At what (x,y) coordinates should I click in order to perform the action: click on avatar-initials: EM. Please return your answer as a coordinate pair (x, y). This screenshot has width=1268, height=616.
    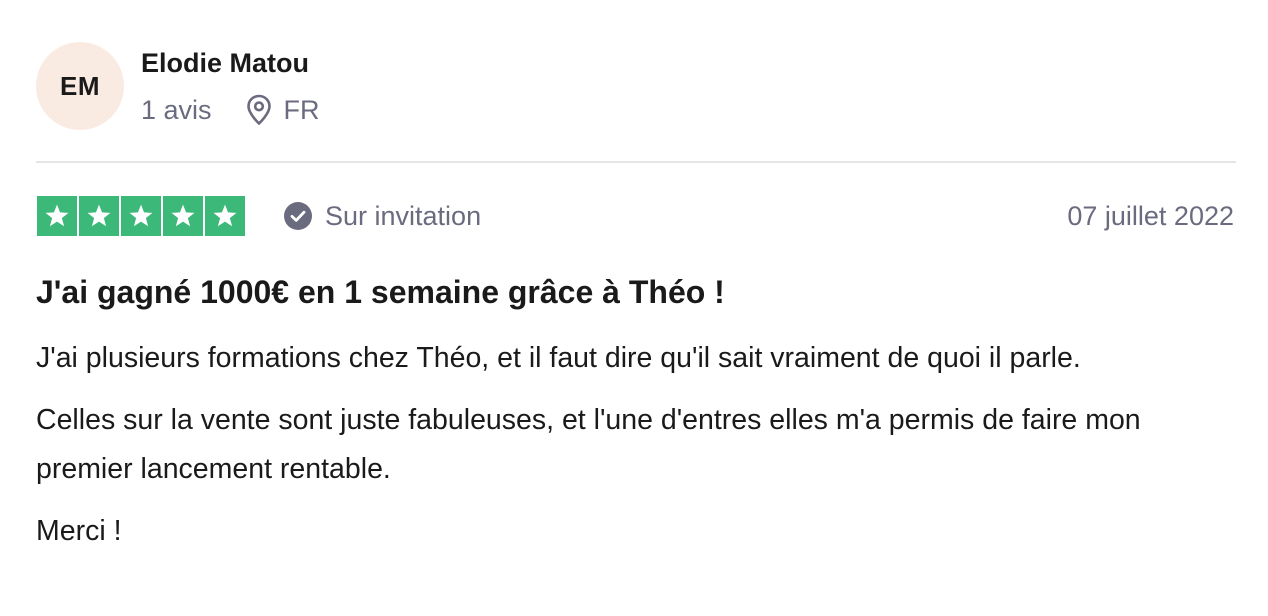
    Looking at the image, I should click on (80, 85).